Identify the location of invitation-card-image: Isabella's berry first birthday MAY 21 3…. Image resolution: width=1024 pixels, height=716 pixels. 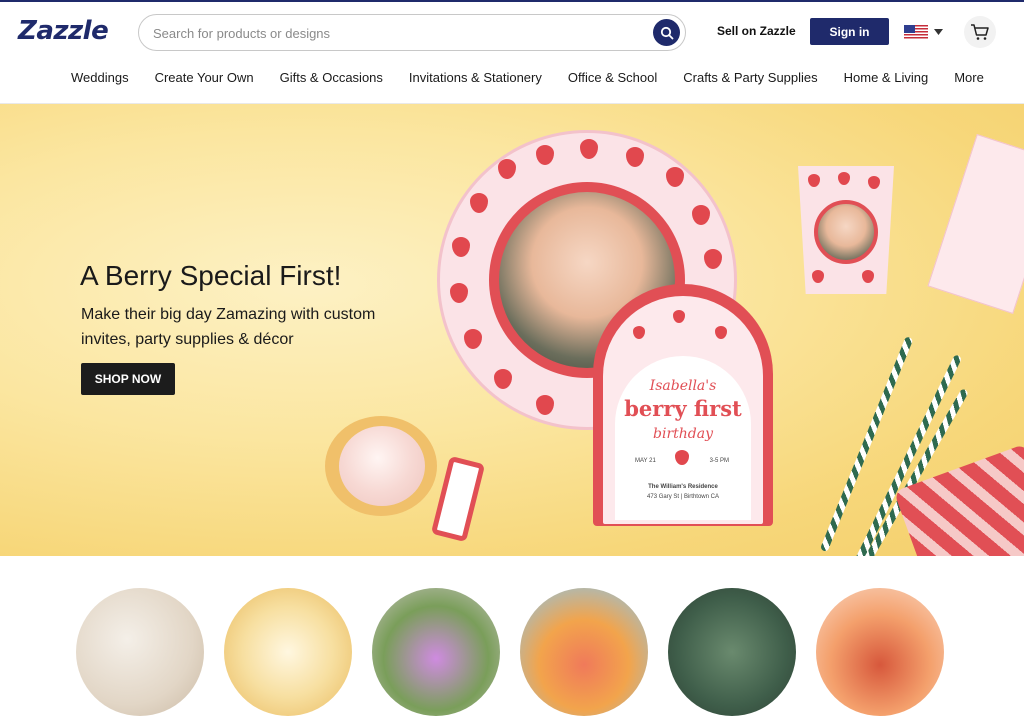
(683, 405).